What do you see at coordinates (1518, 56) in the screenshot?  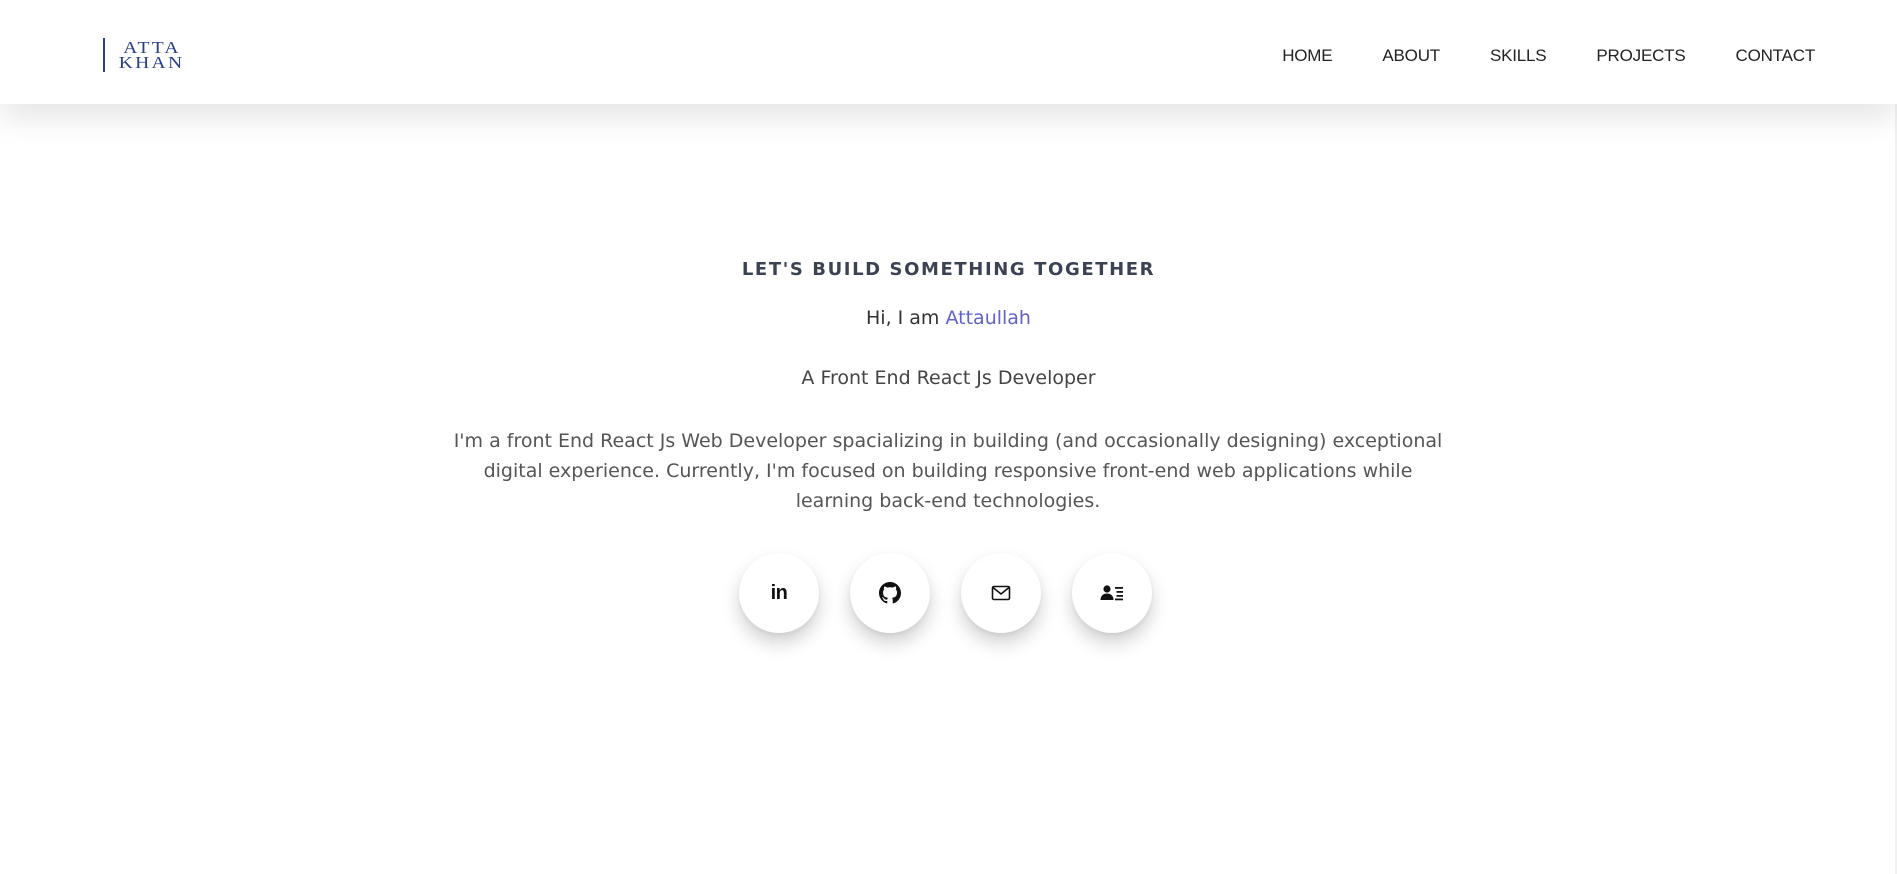 I see `nav-skills: SKILLS` at bounding box center [1518, 56].